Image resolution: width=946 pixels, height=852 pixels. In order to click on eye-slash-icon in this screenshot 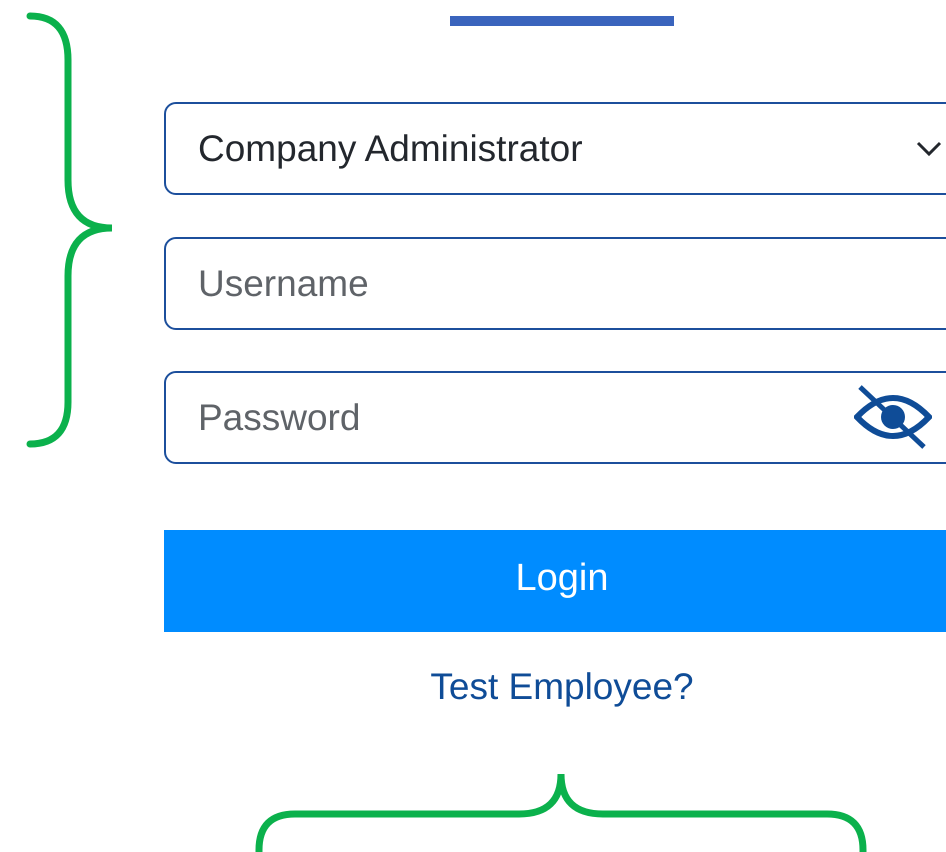, I will do `click(893, 417)`.